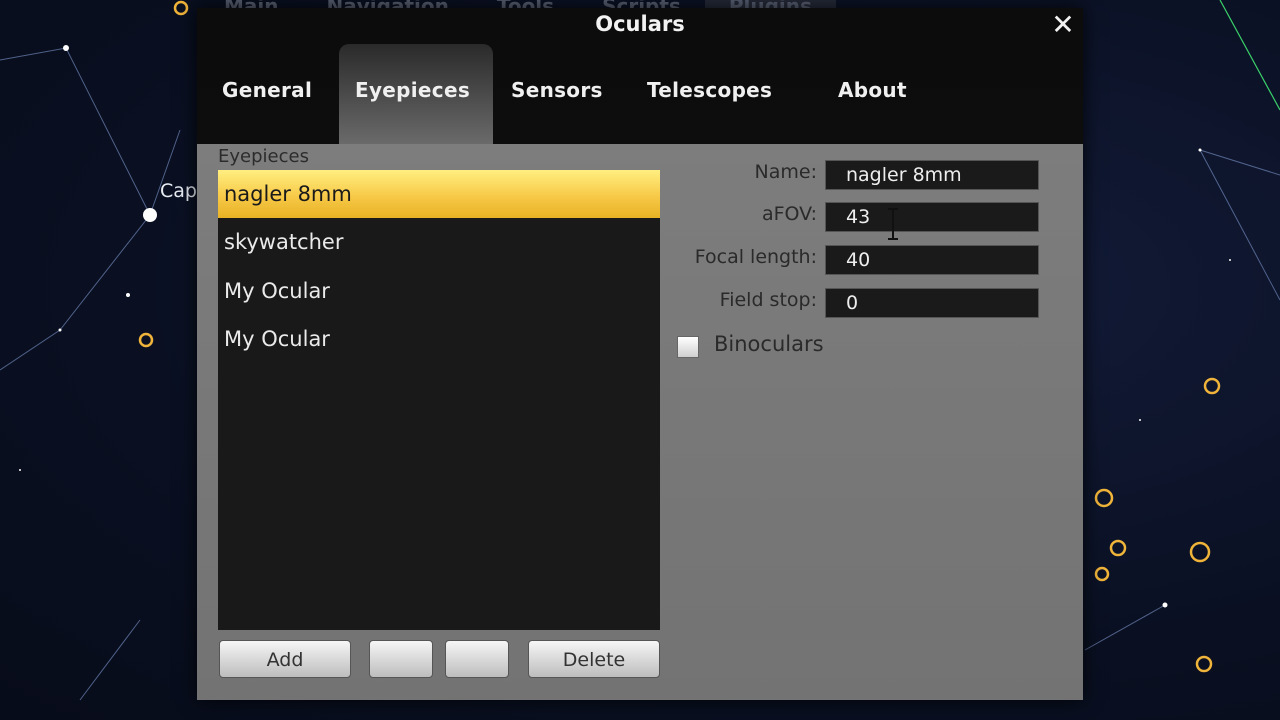 Image resolution: width=1280 pixels, height=720 pixels. Describe the element at coordinates (267, 90) in the screenshot. I see `tab-general: General` at that location.